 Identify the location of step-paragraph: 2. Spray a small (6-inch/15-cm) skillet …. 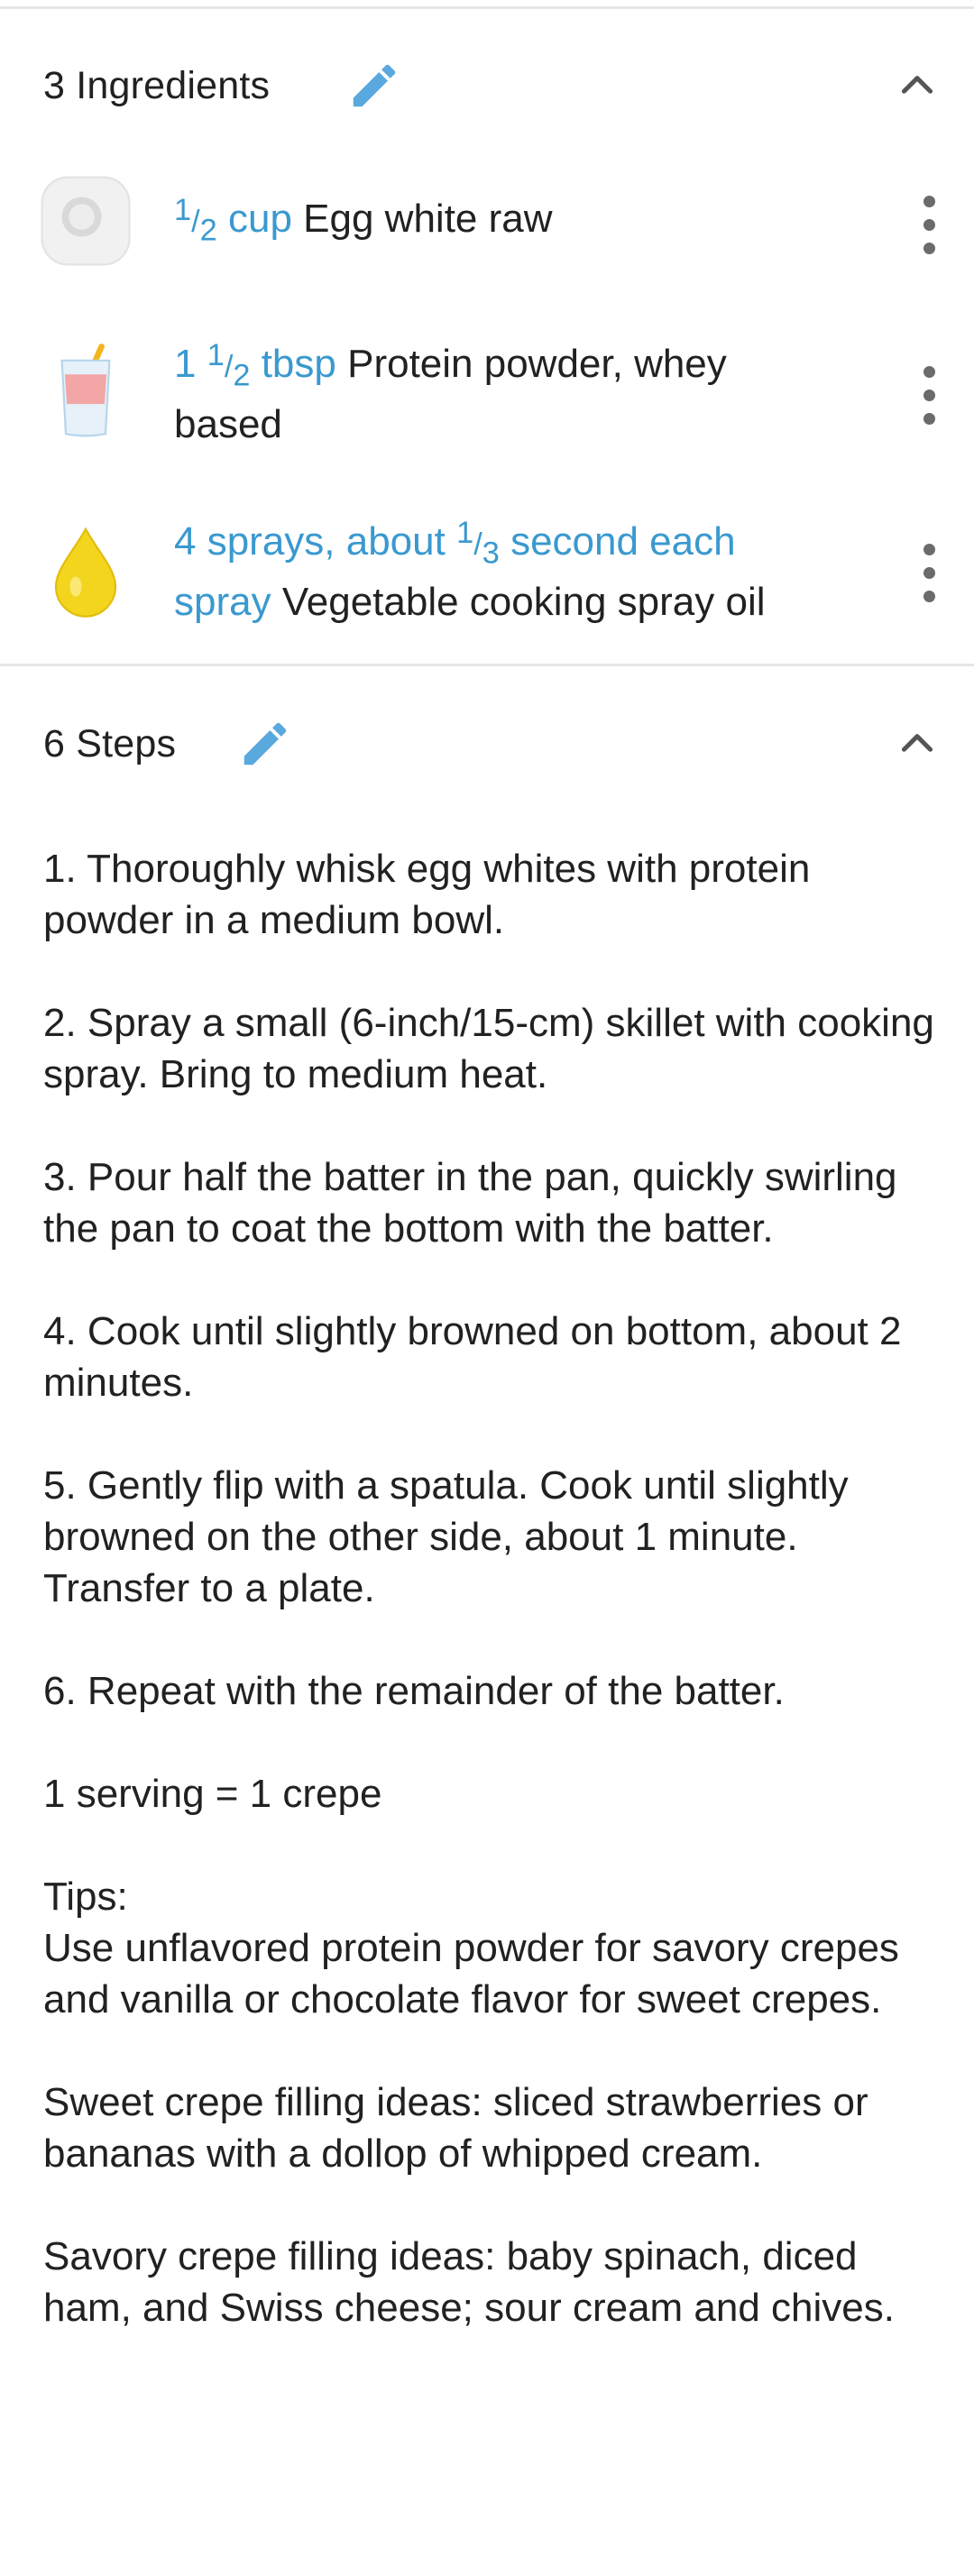
(489, 1048).